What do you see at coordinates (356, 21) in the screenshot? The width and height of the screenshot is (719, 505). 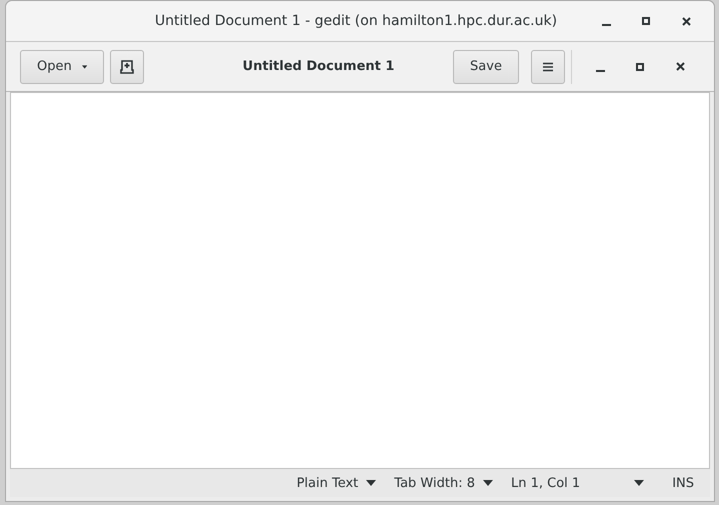 I see `window-title: Untitled Document 1 - gedit (on hamilton1.hpc.dur.ac.uk)` at bounding box center [356, 21].